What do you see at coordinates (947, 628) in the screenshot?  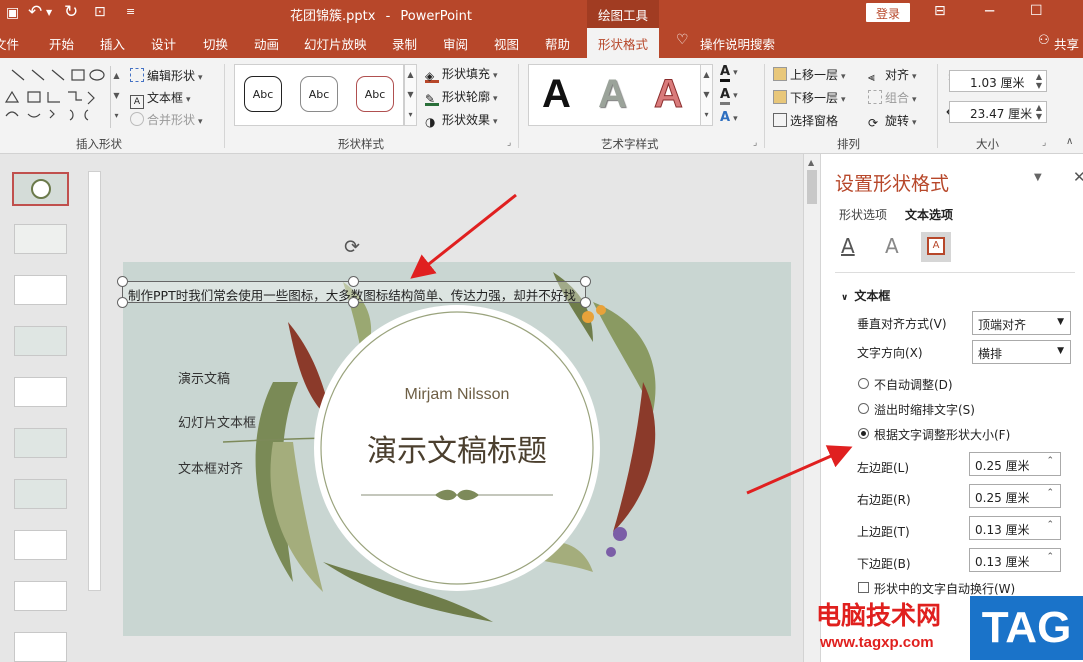 I see `watermark: 电脑技术网 www.tagxp.com TAG` at bounding box center [947, 628].